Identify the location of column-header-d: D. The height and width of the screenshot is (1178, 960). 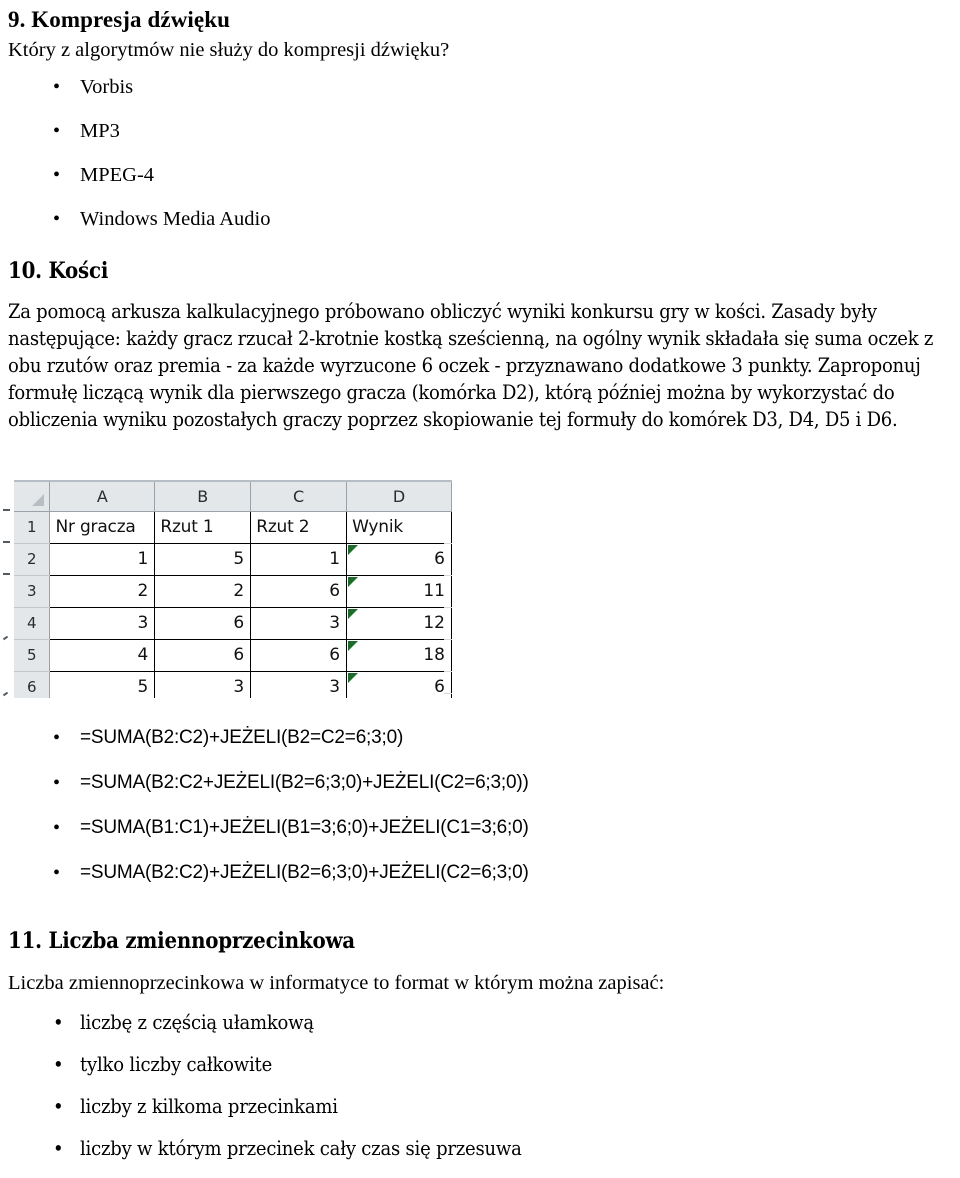
(399, 497).